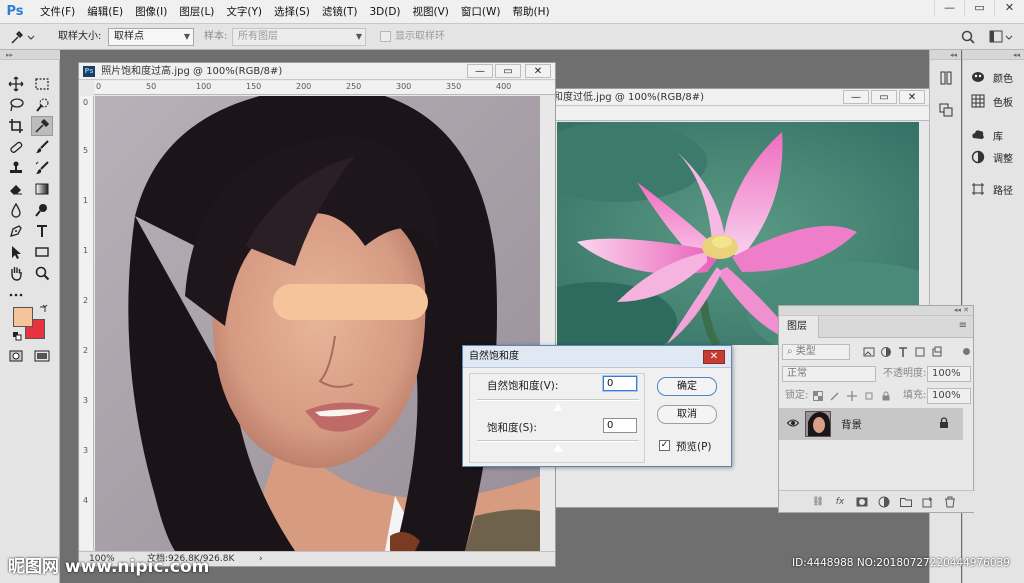 This screenshot has width=1024, height=583. What do you see at coordinates (16, 356) in the screenshot?
I see `quick-mask-icon` at bounding box center [16, 356].